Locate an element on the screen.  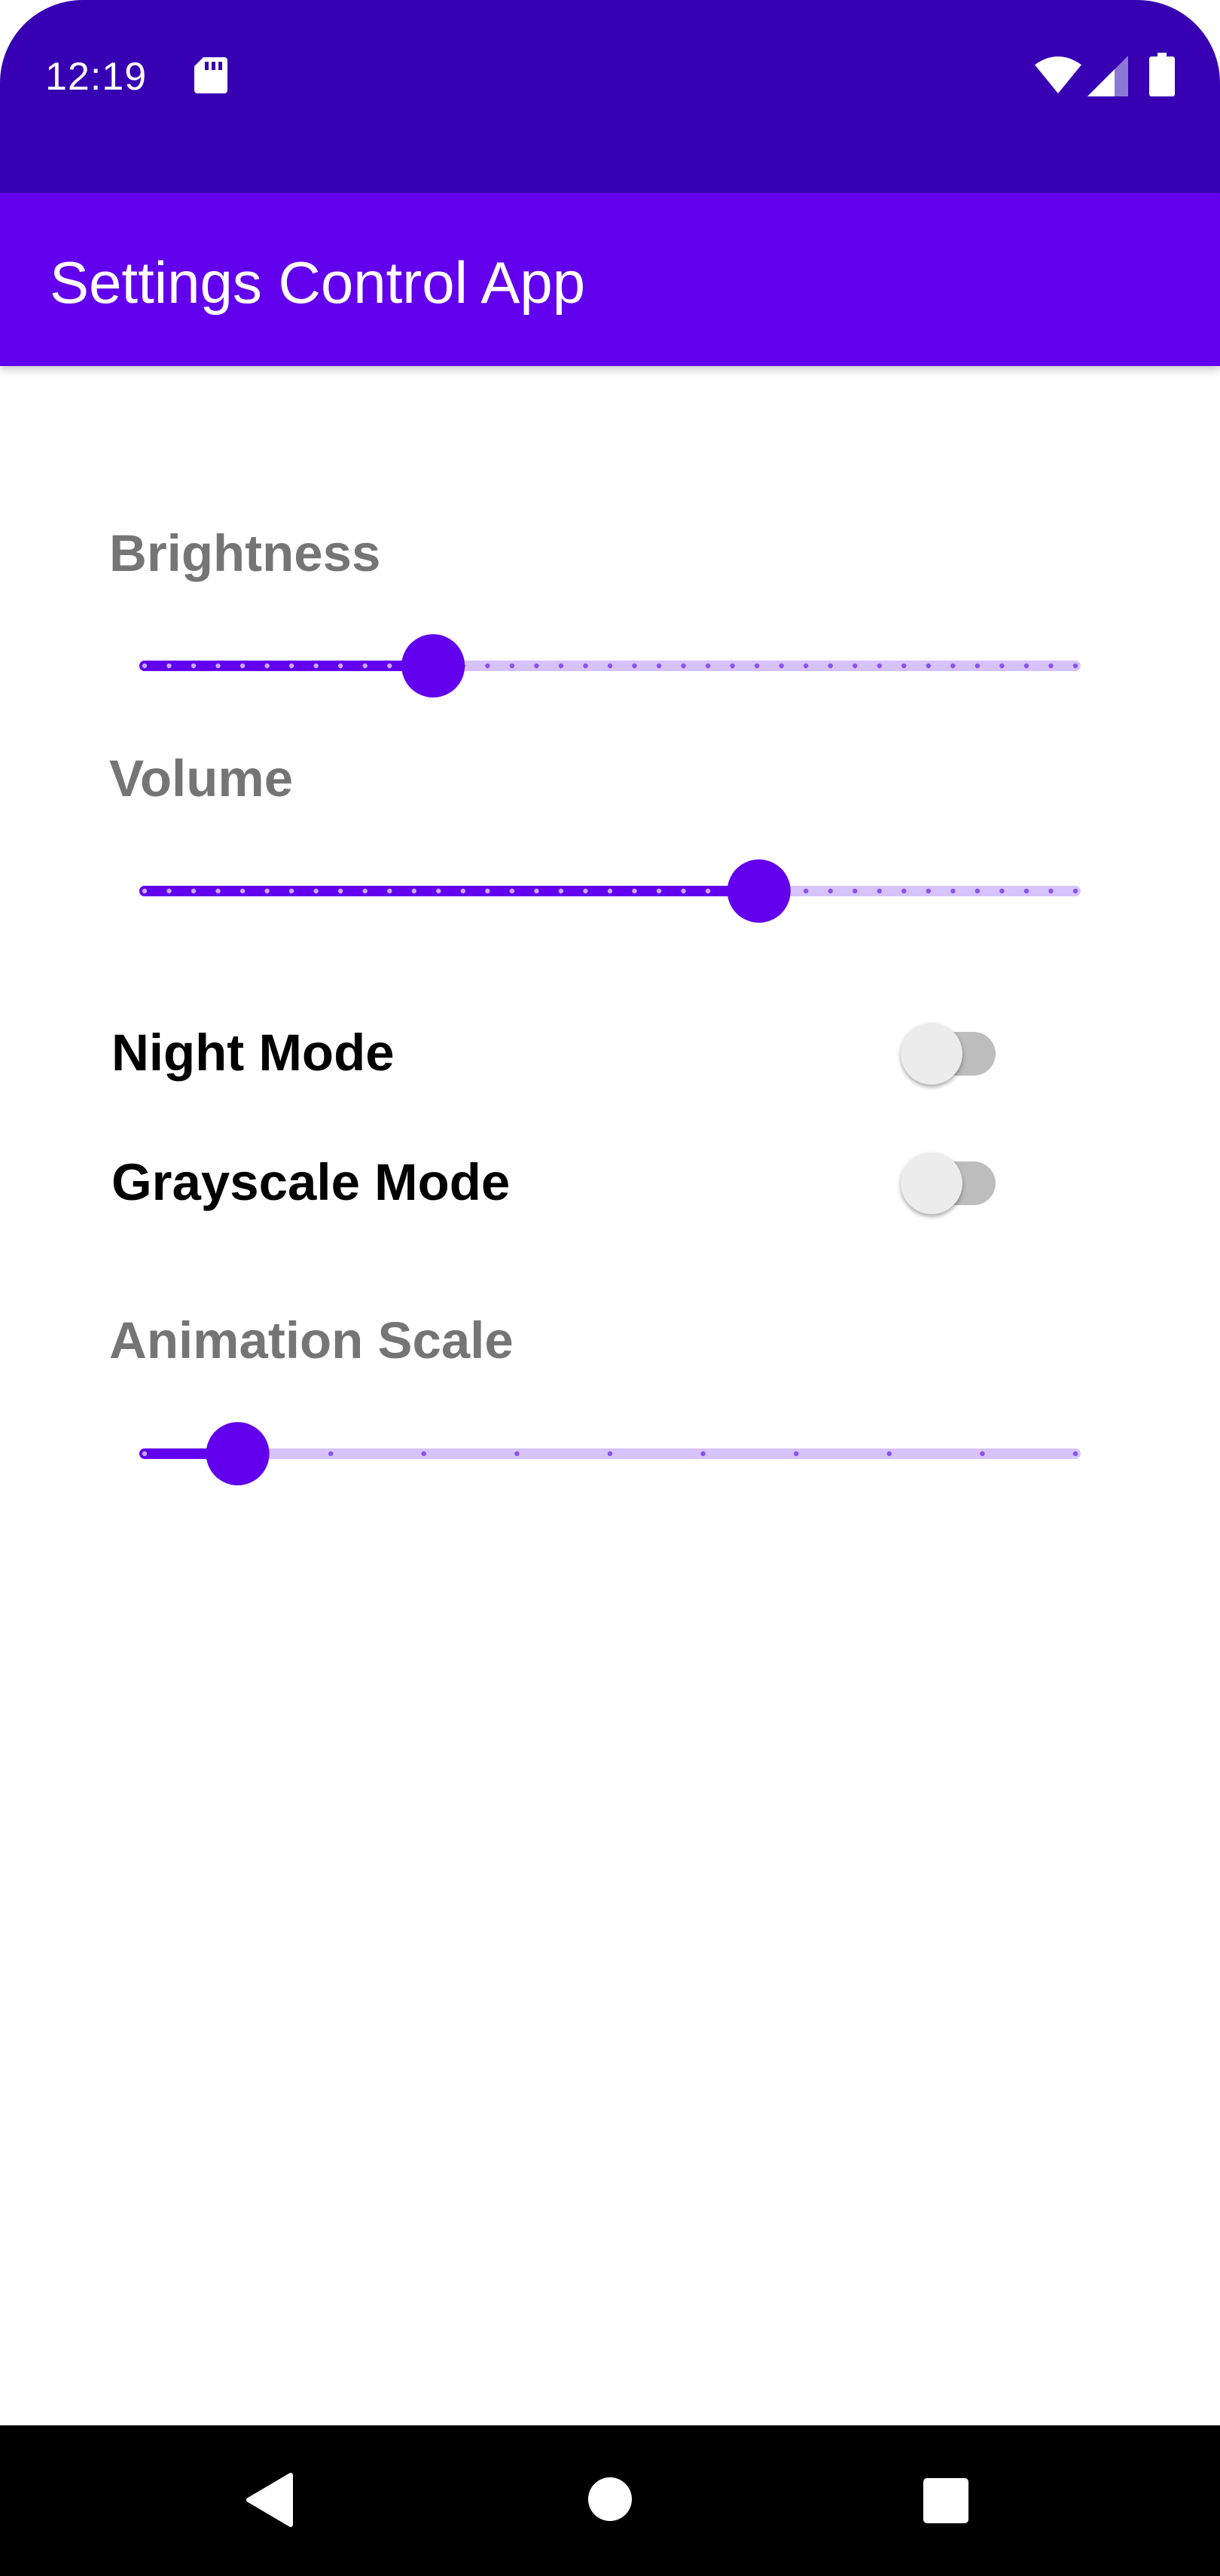
brightness-slider is located at coordinates (610, 666).